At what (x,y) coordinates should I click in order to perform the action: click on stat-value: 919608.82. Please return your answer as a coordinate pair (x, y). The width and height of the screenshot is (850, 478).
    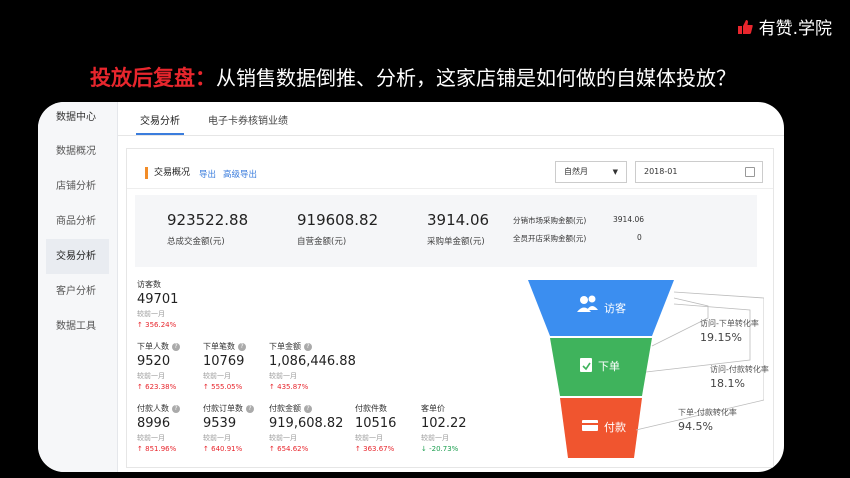
    Looking at the image, I should click on (338, 220).